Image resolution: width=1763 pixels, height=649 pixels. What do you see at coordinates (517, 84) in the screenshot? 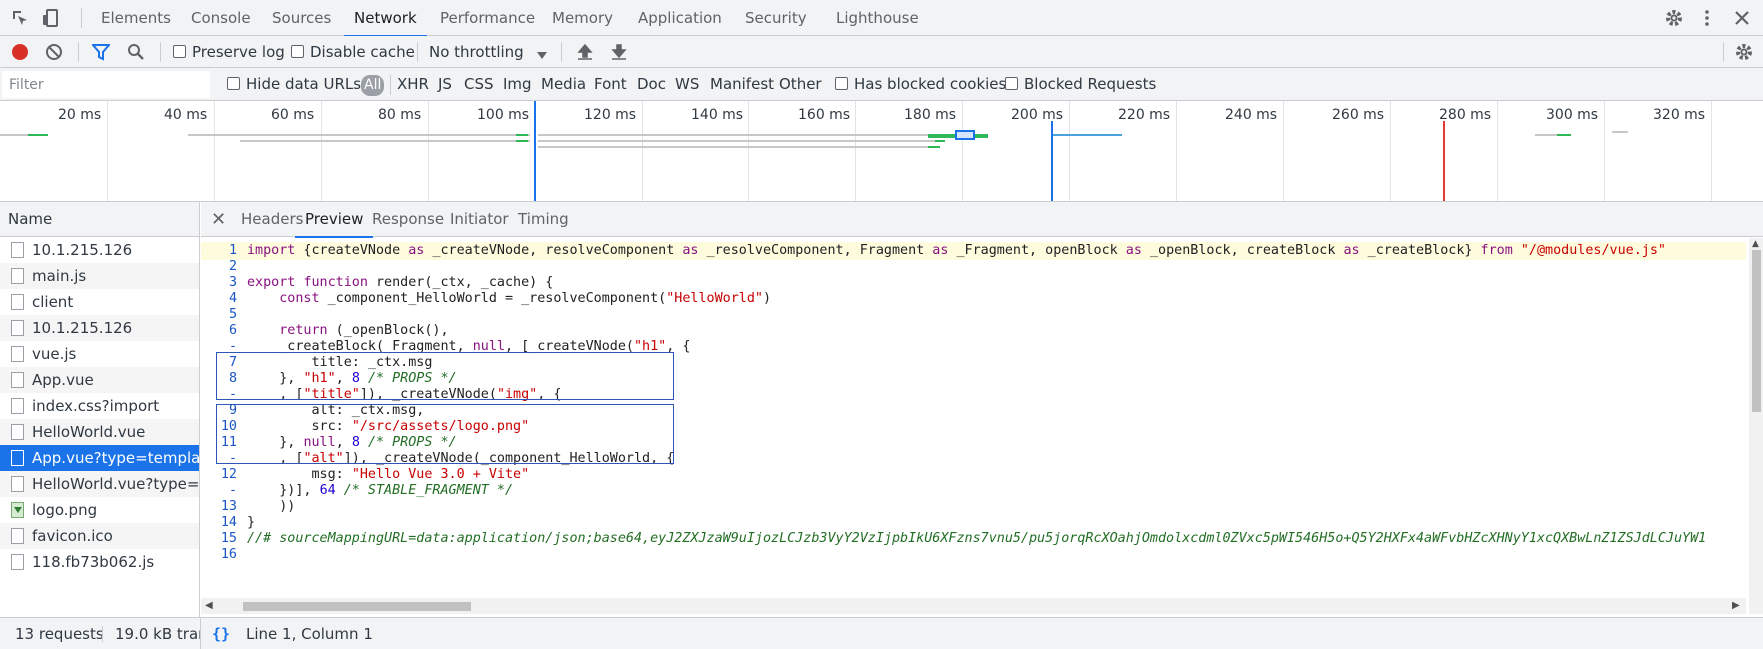
I see `type-filter-img: Img` at bounding box center [517, 84].